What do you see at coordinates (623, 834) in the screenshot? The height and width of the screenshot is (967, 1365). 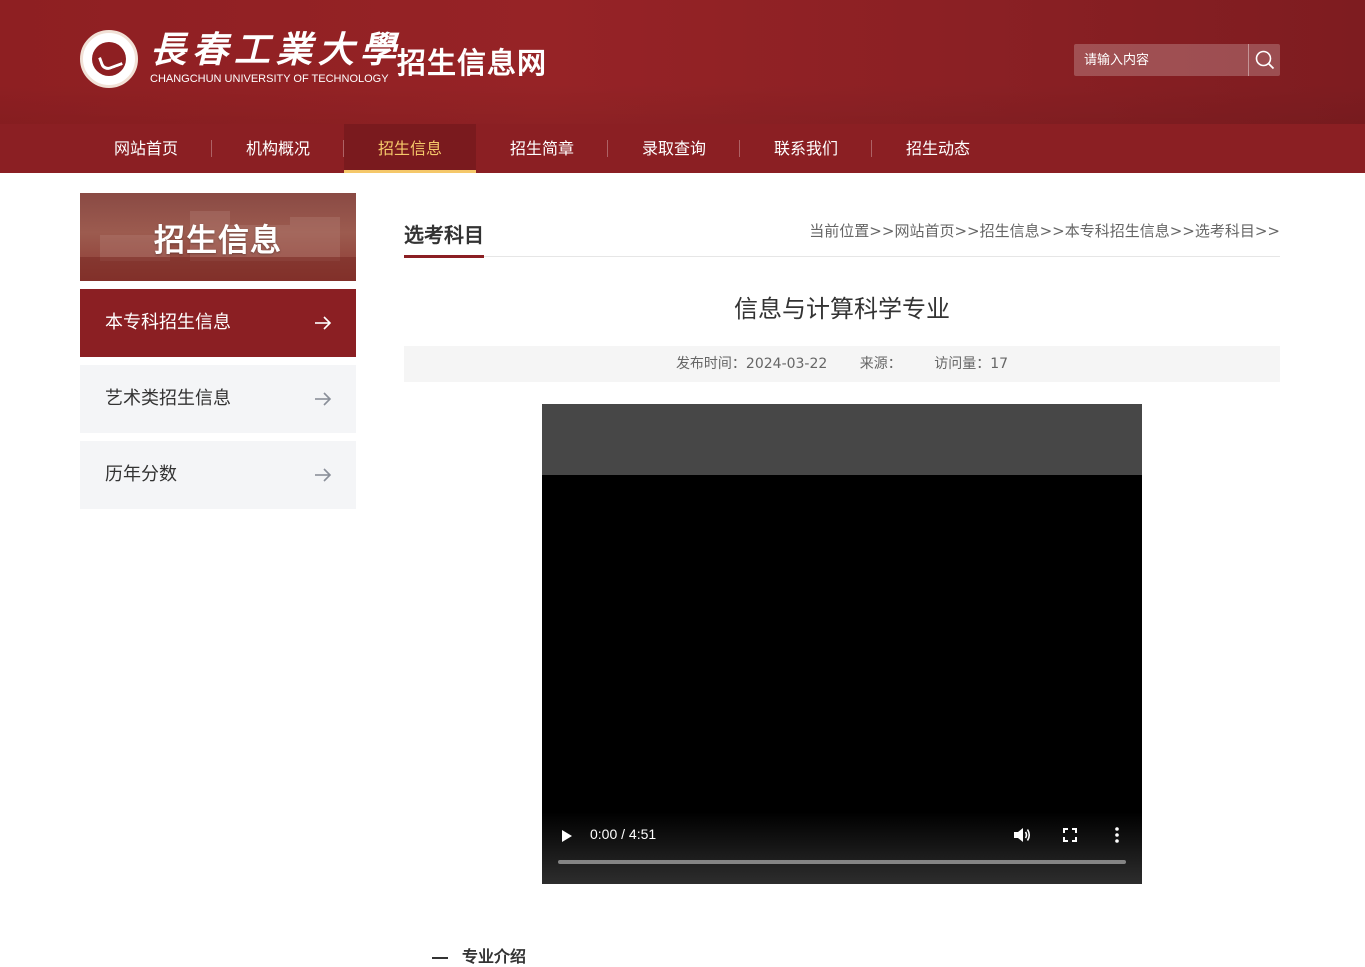 I see `video-time: 0:00 / 4:51` at bounding box center [623, 834].